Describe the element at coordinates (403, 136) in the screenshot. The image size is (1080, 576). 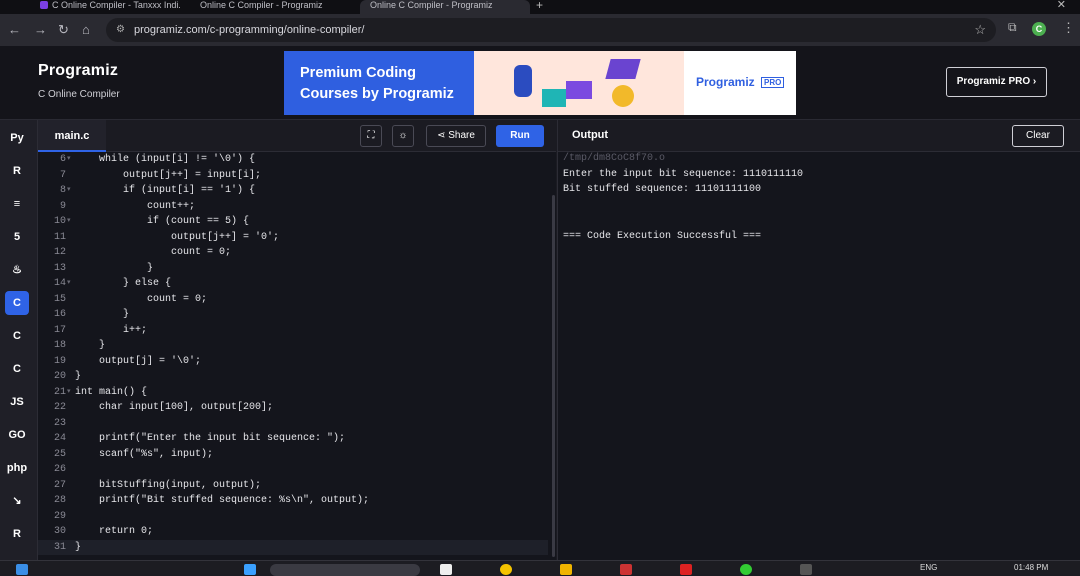
I see `theme-toggle-icon: ☼` at that location.